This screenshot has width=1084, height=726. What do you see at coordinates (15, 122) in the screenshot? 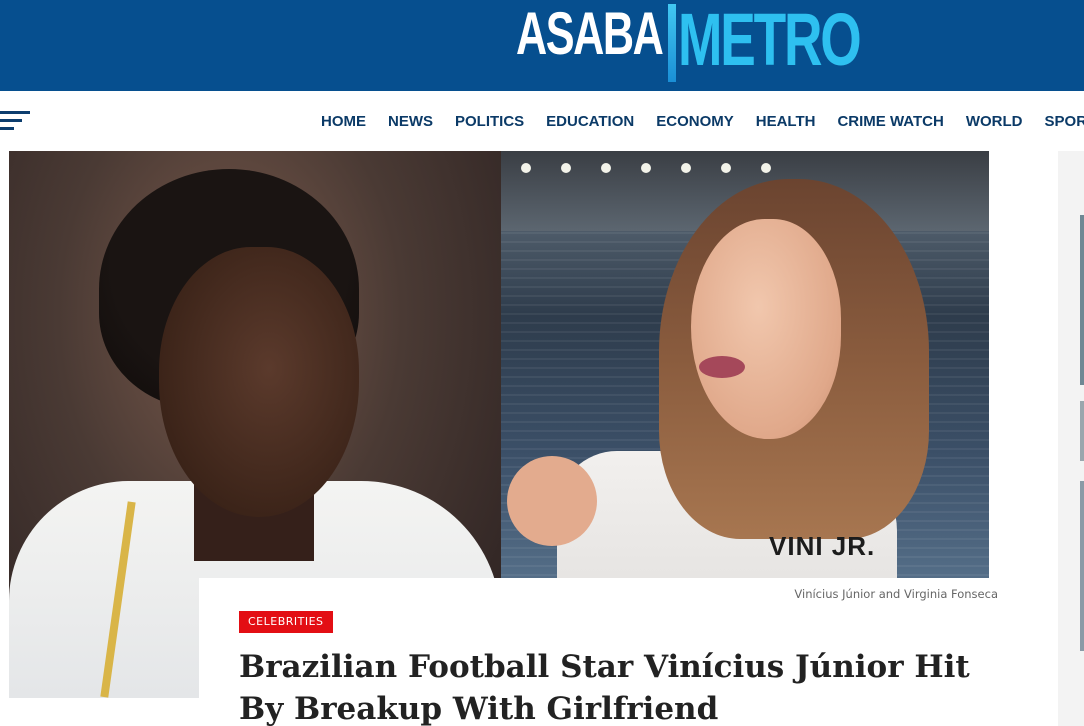
I see `hamburger-menu-icon` at bounding box center [15, 122].